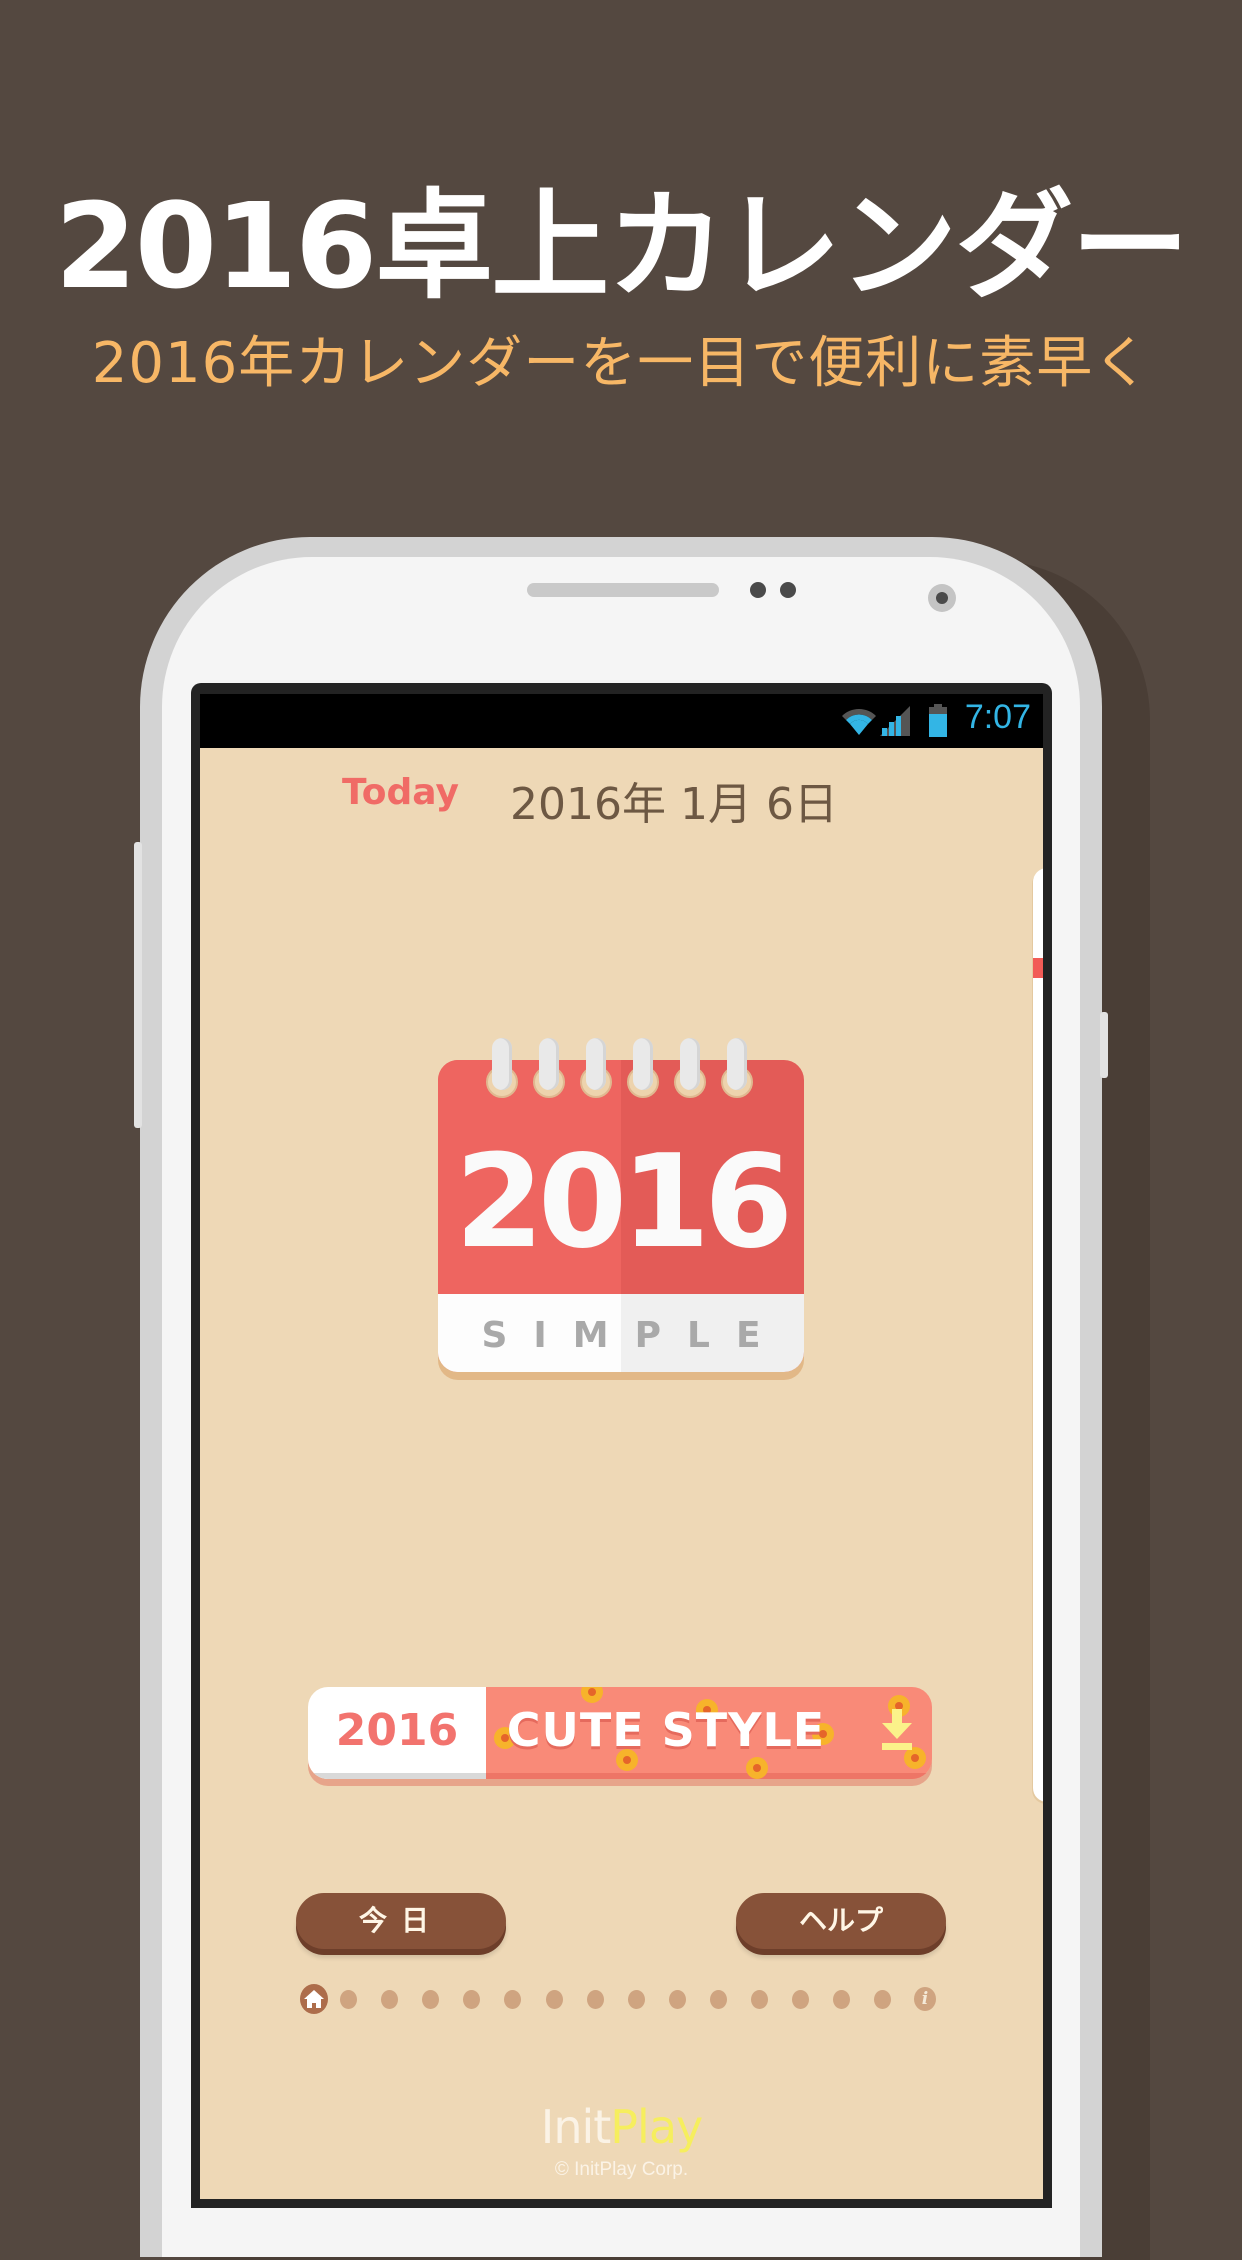  What do you see at coordinates (666, 1730) in the screenshot?
I see `banner-title: CUTE STYLE` at bounding box center [666, 1730].